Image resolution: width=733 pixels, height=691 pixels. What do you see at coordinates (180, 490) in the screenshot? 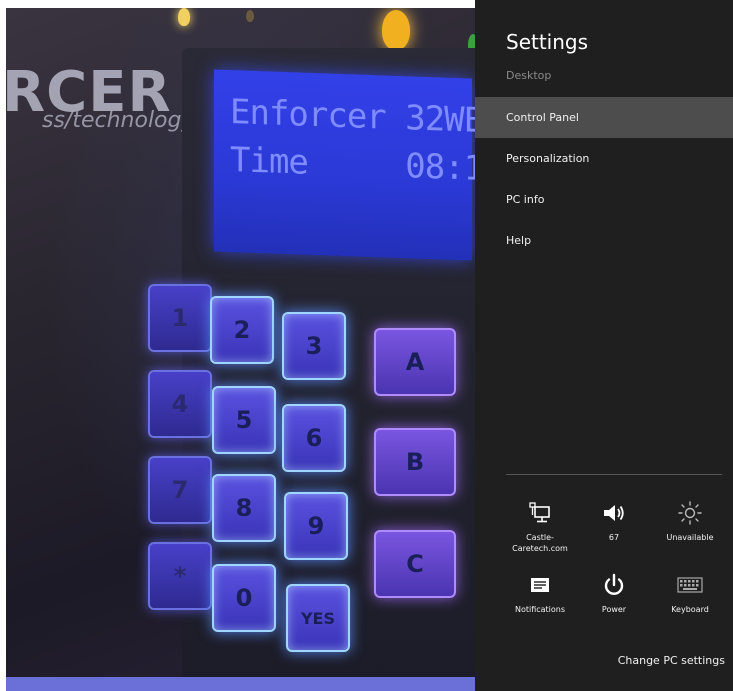
I see `keypad-key: 7` at bounding box center [180, 490].